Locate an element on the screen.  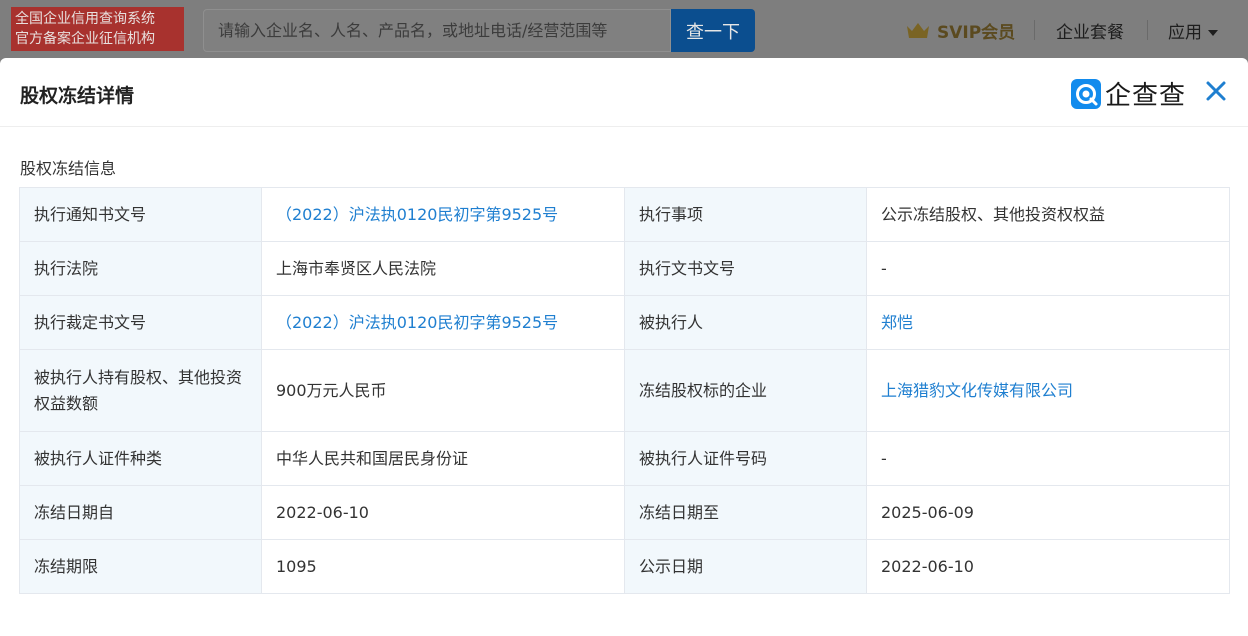
brand-line-2: 官方备案企业征信机构 is located at coordinates (85, 39).